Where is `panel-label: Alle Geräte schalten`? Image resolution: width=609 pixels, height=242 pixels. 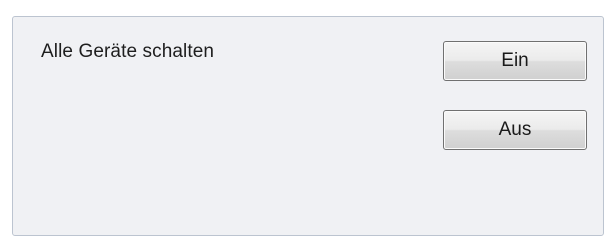 panel-label: Alle Geräte schalten is located at coordinates (128, 51).